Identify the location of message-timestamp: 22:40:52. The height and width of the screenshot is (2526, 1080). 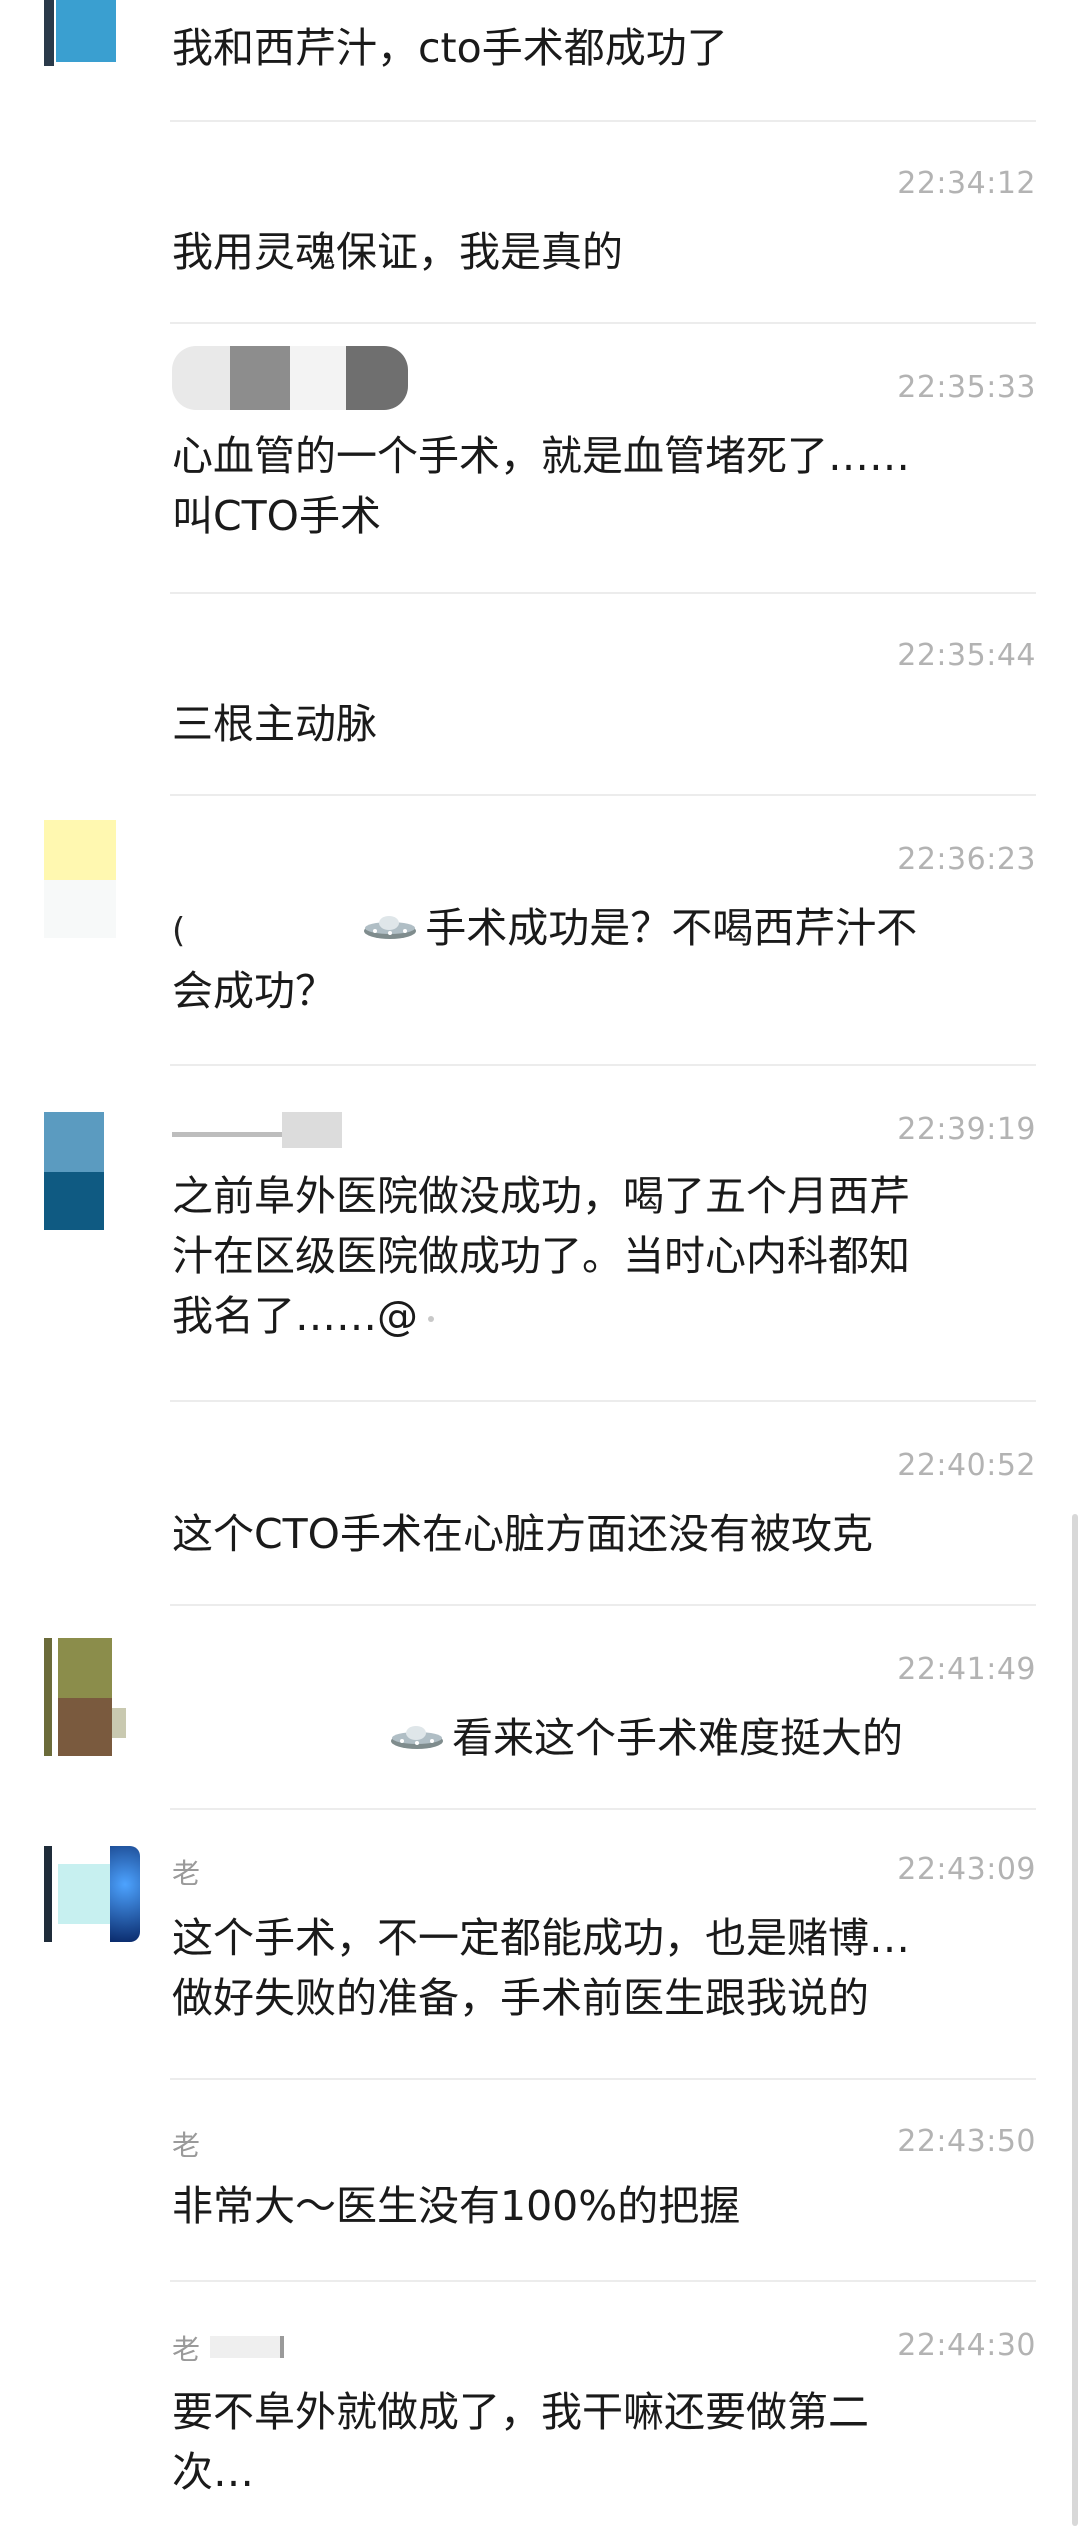
(966, 1465).